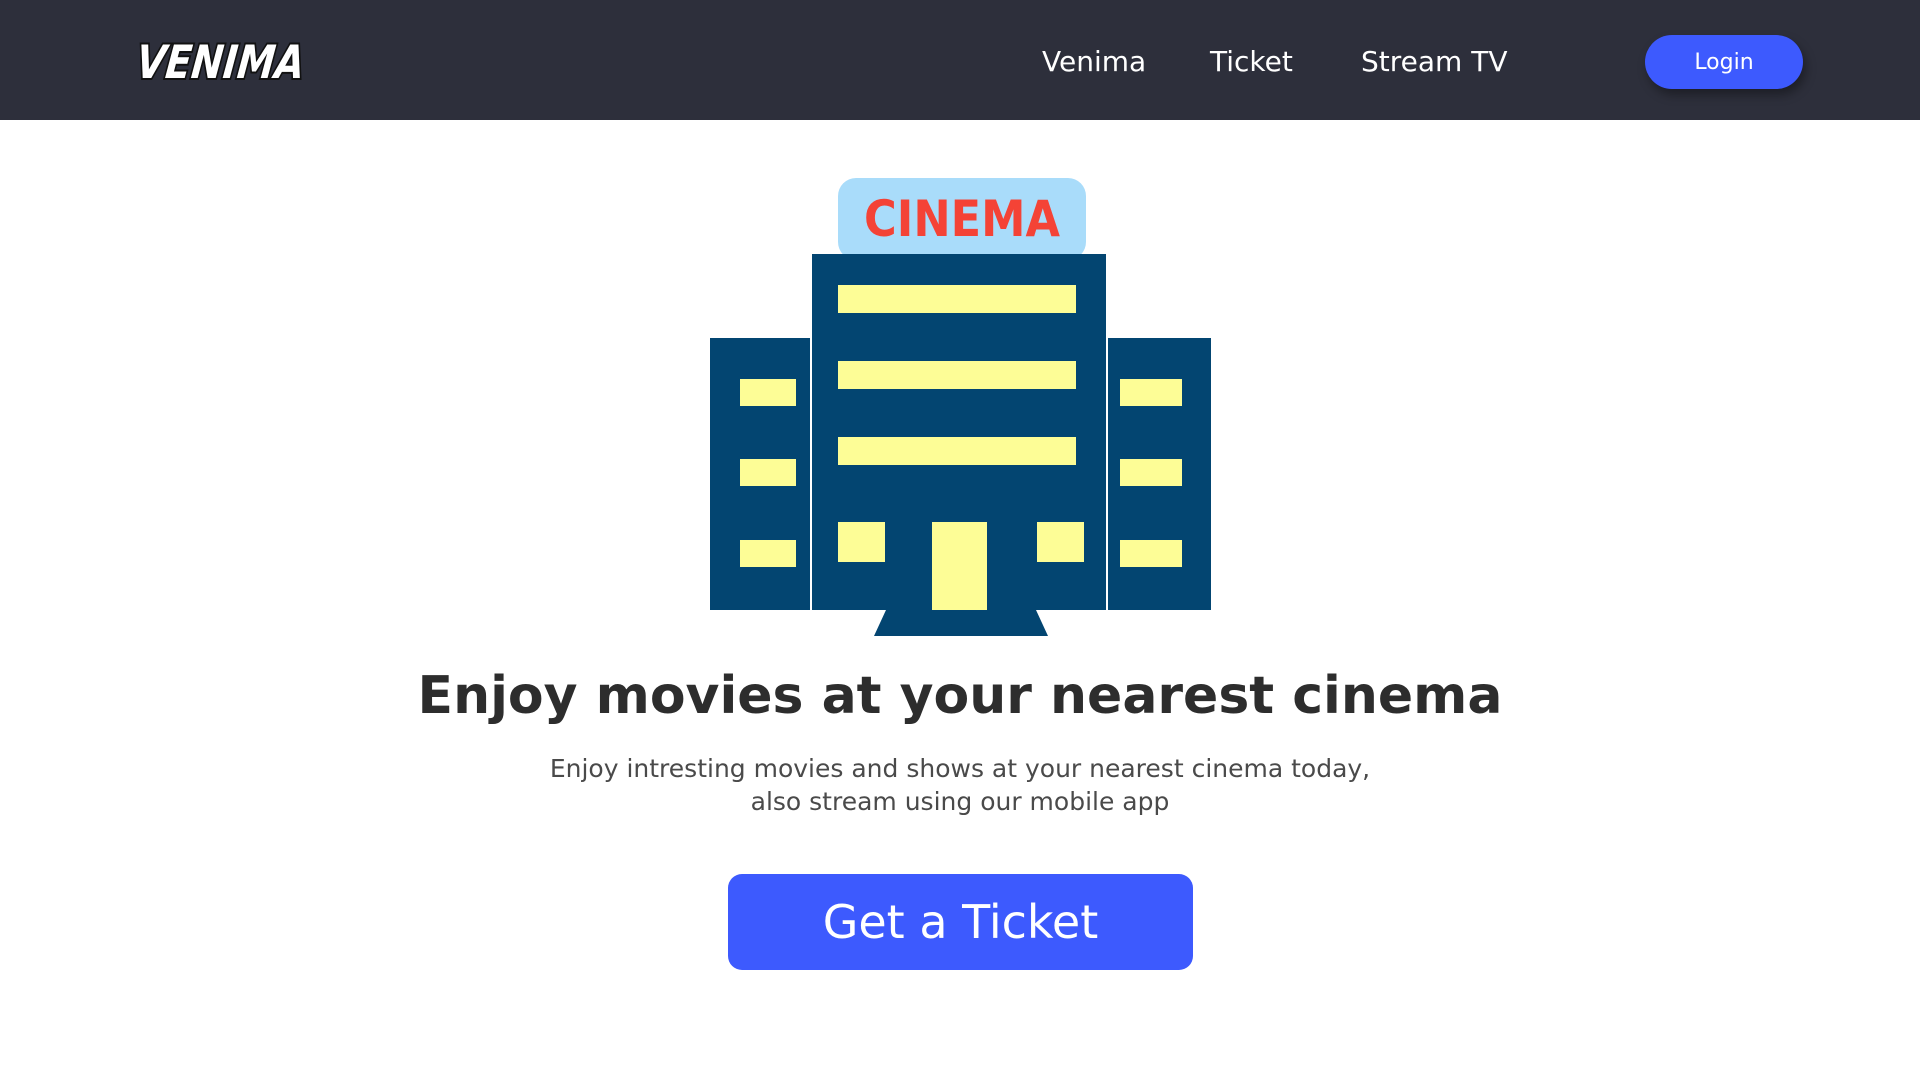 The height and width of the screenshot is (1080, 1920). I want to click on login-button: Login, so click(1724, 62).